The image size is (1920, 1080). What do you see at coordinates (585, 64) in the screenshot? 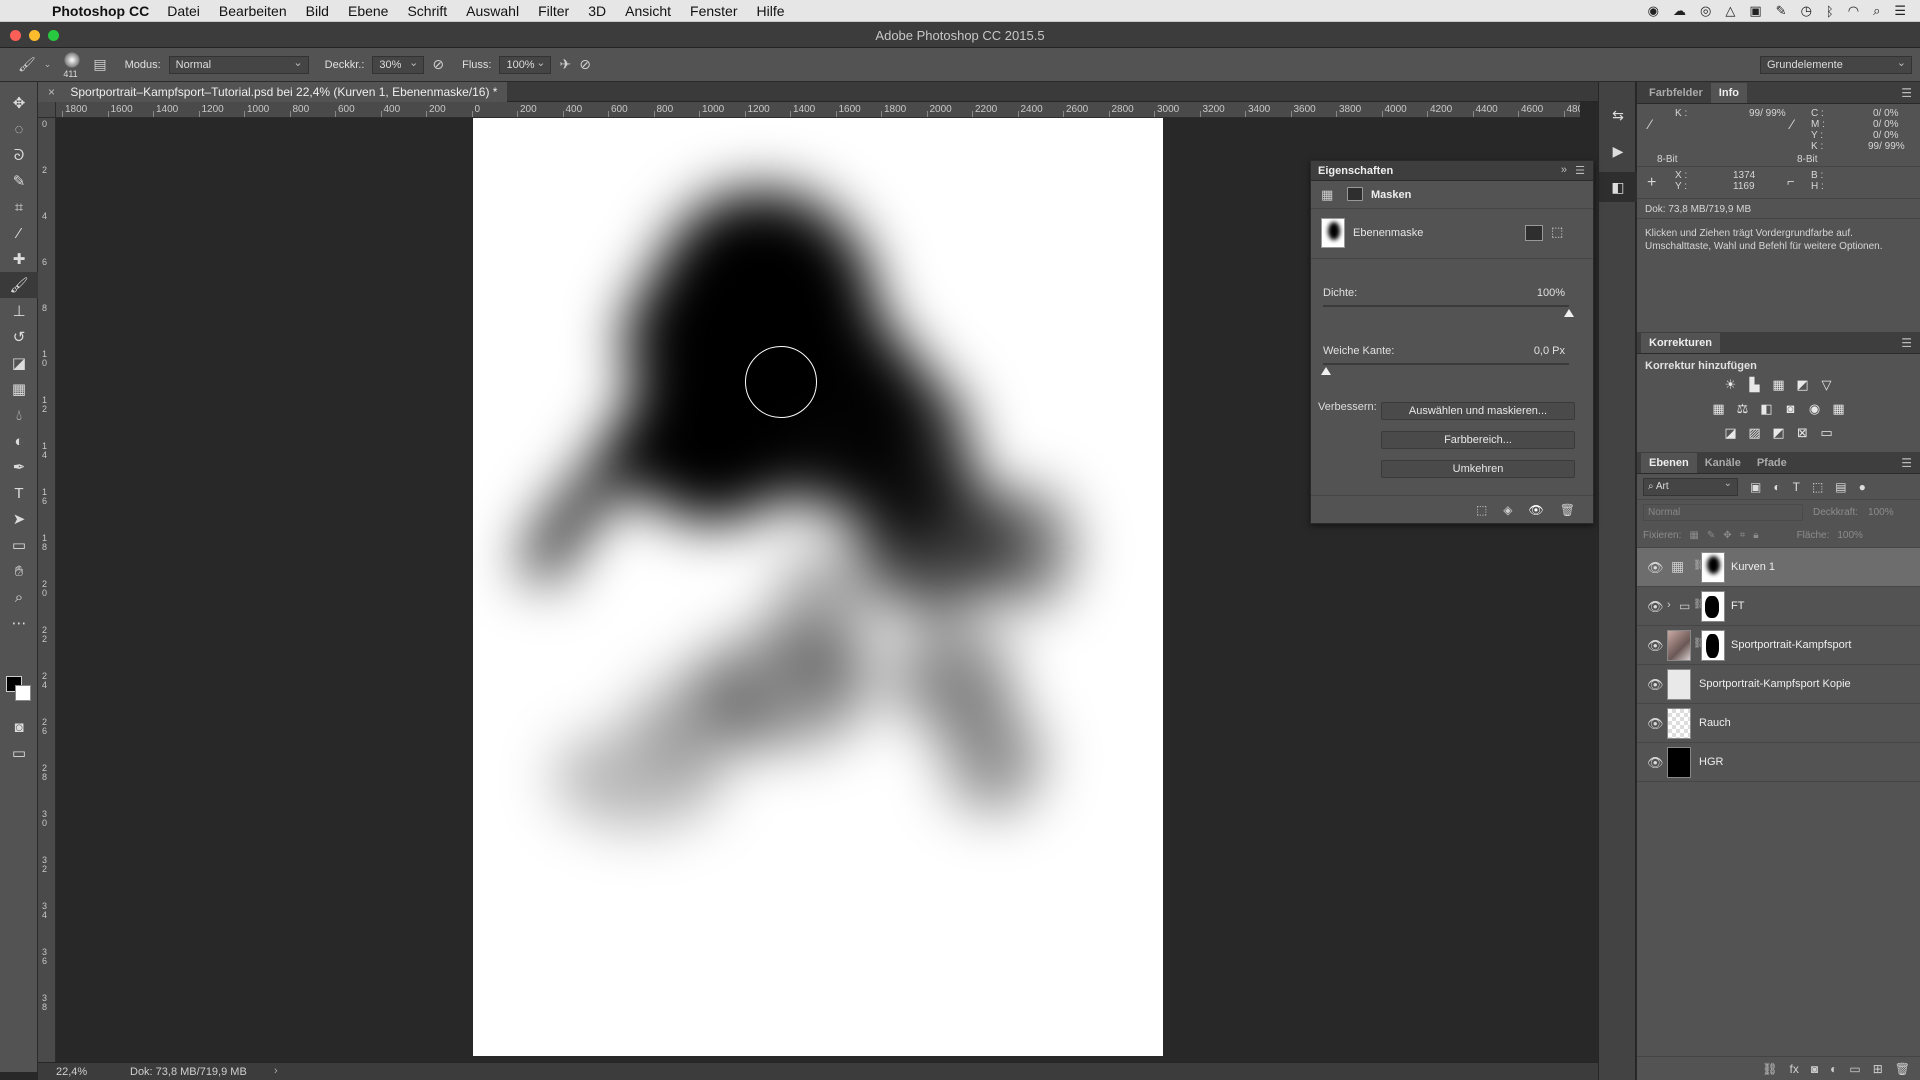
I see `pressure-size-icon: ⊘` at bounding box center [585, 64].